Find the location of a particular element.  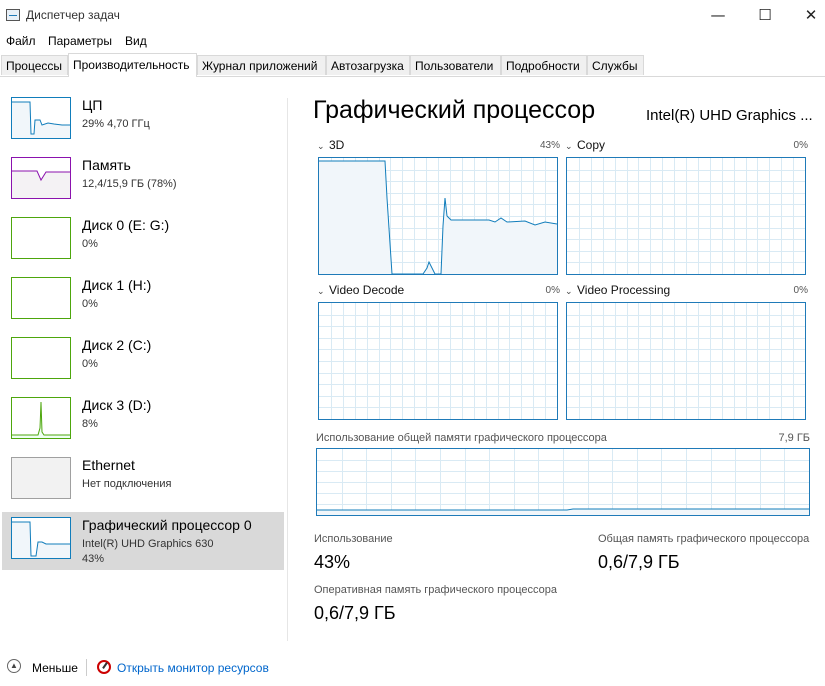

engine-label: Video Processing is located at coordinates (624, 290).